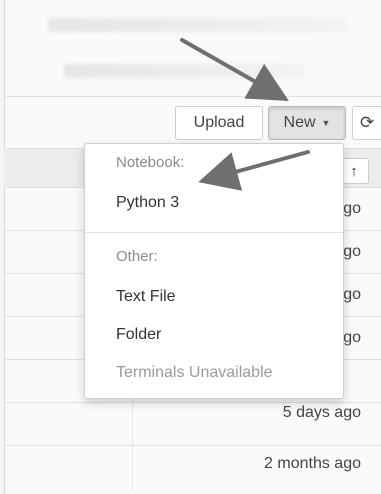 The image size is (381, 494). Describe the element at coordinates (245, 114) in the screenshot. I see `annotation-arrows` at that location.